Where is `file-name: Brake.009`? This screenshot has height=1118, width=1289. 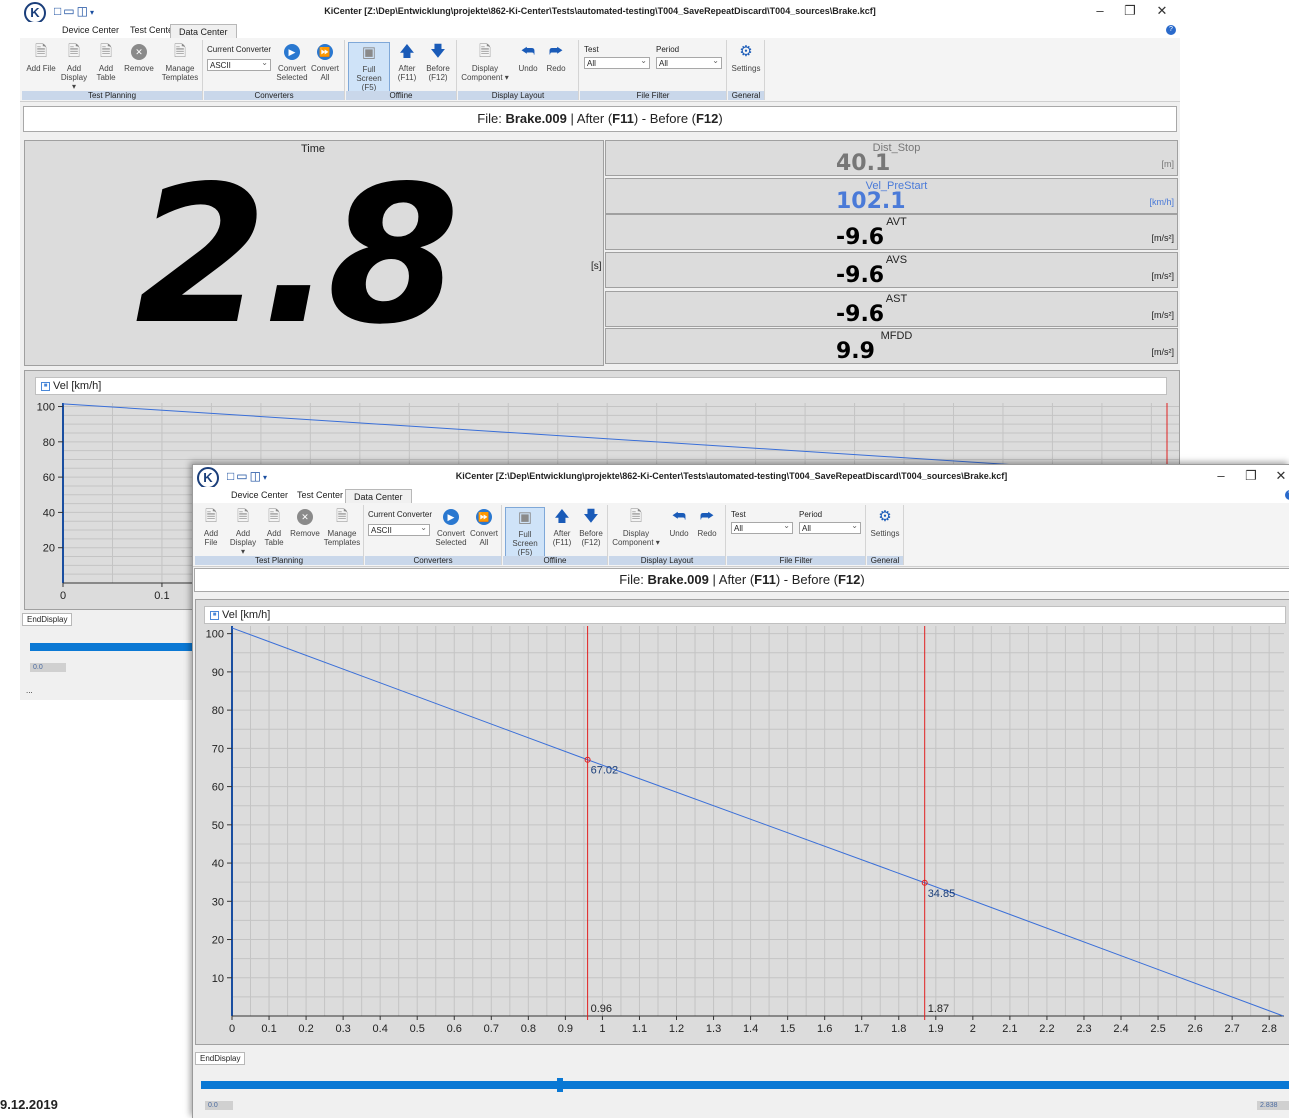
file-name: Brake.009 is located at coordinates (678, 579).